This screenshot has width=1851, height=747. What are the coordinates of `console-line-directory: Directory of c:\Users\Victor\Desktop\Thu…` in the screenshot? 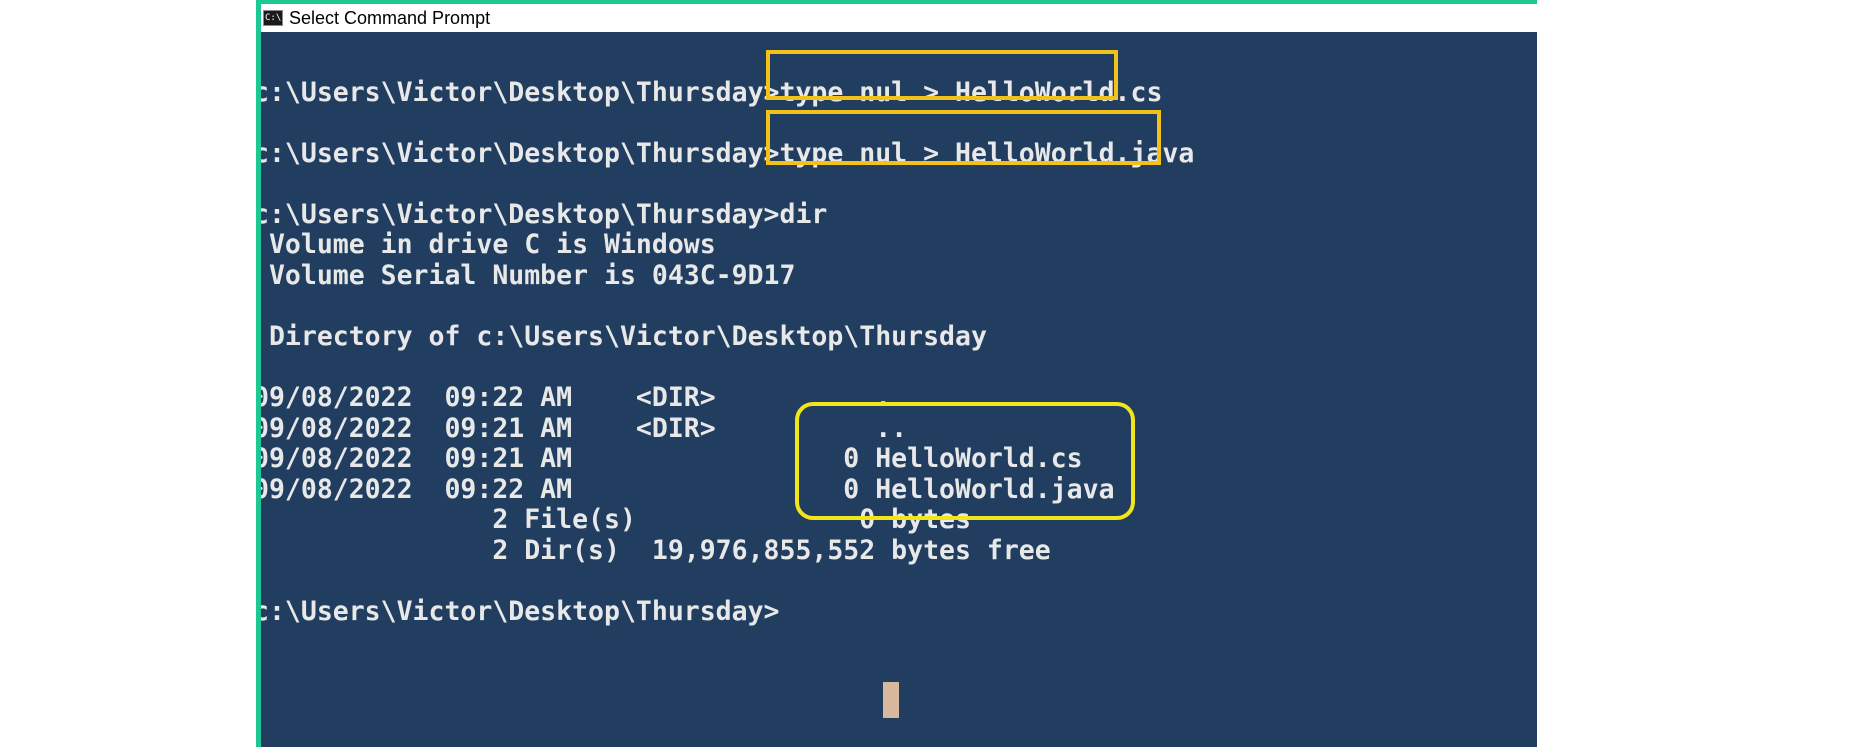 It's located at (624, 336).